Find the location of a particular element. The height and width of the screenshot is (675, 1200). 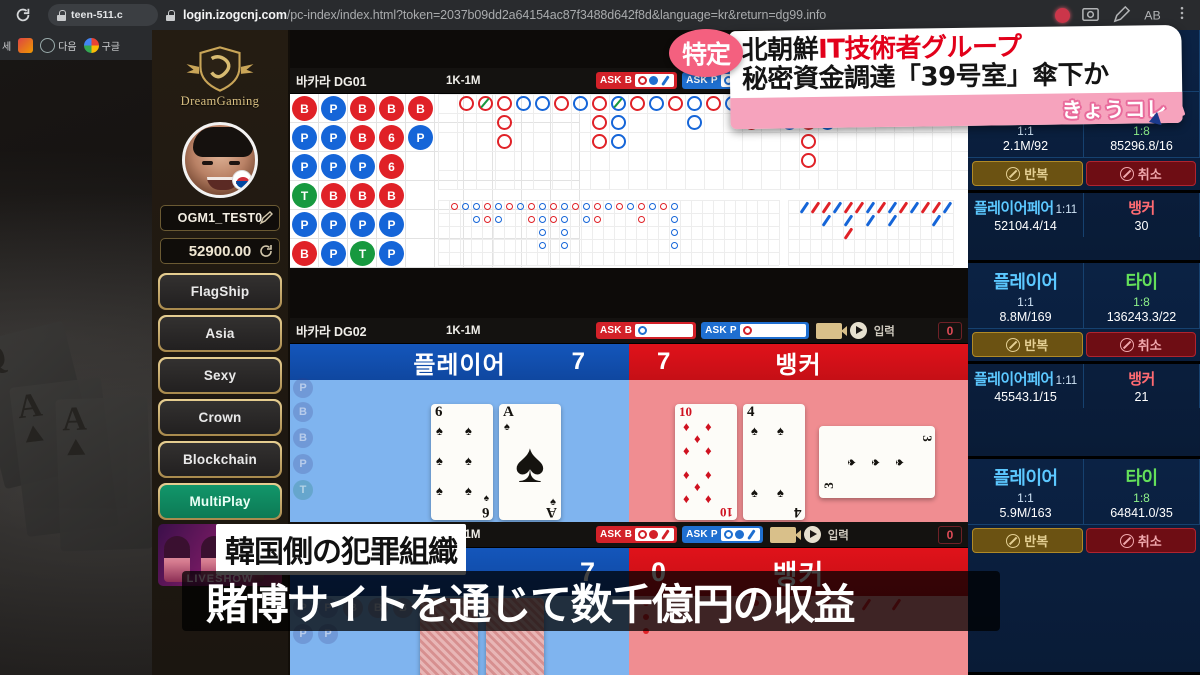

banker-pair-cell: 뱅커 21 is located at coordinates (1142, 386).